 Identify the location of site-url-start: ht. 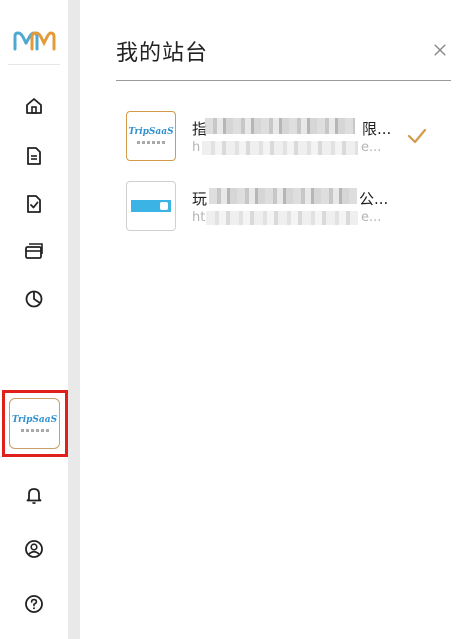
(199, 217).